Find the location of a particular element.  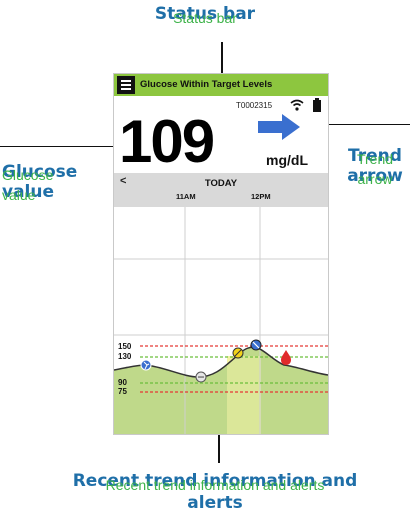

signal-icon is located at coordinates (297, 105).